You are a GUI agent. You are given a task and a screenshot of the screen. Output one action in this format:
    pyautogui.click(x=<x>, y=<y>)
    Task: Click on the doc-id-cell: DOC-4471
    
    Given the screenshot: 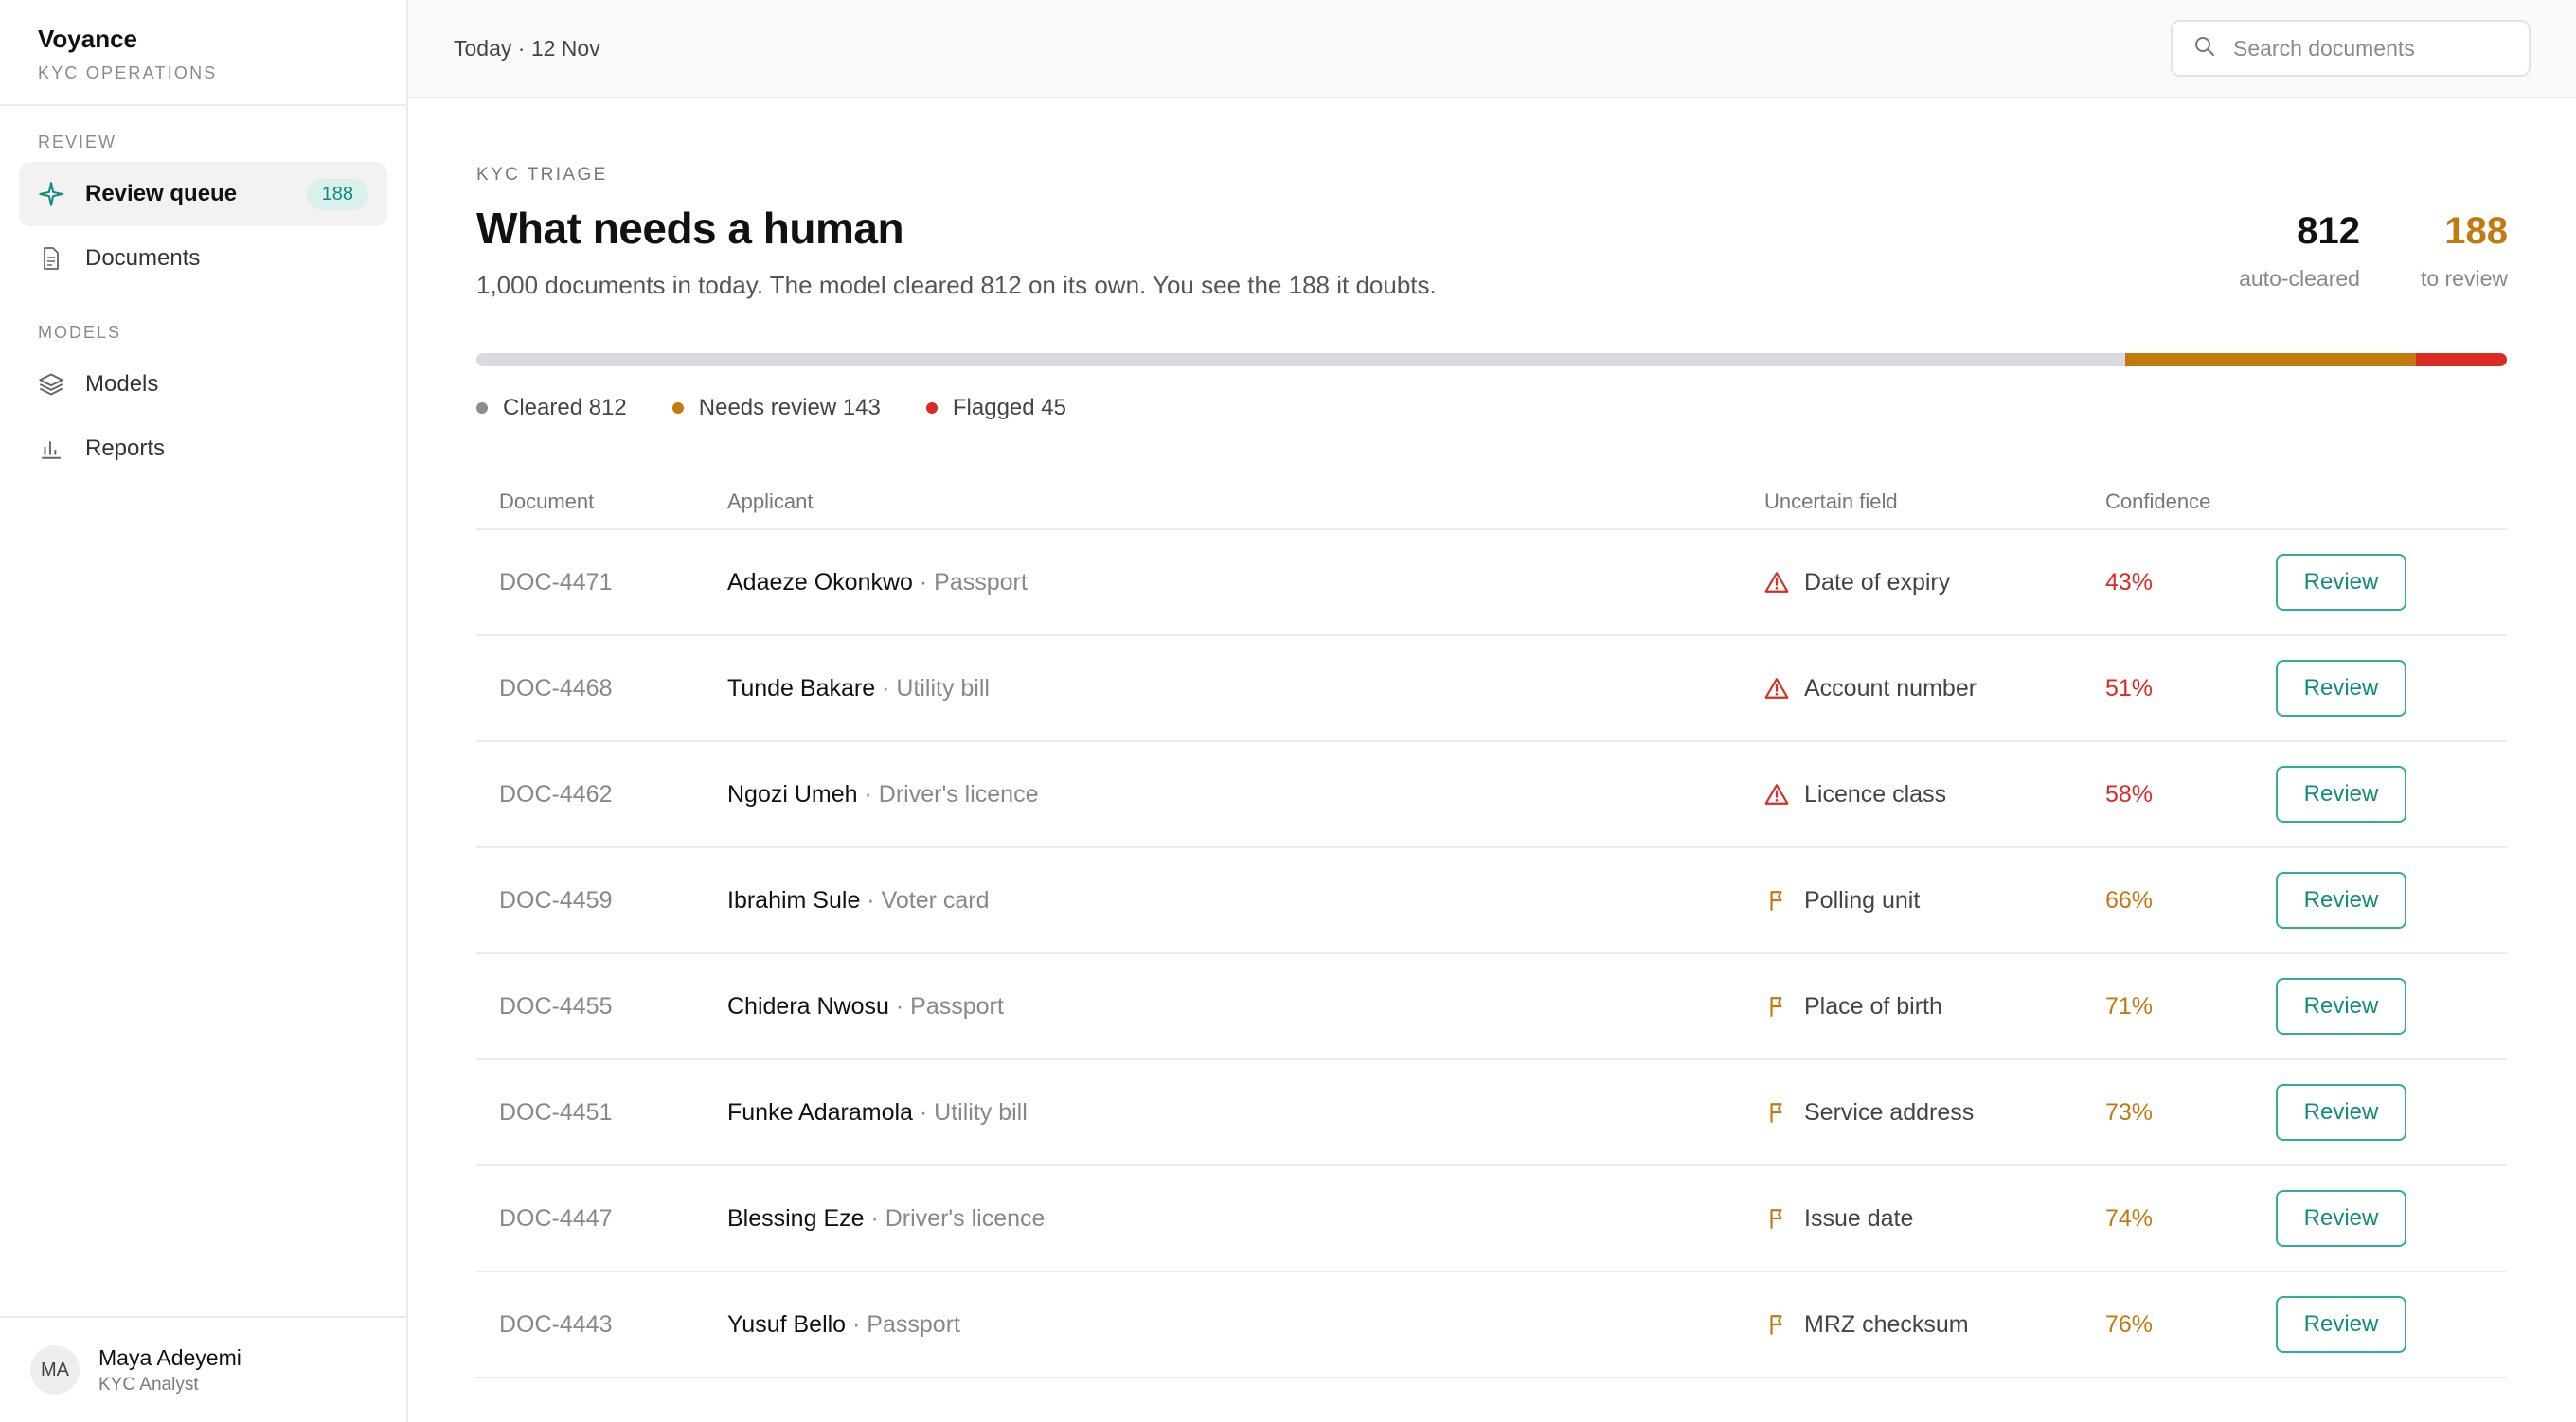 What is the action you would take?
    pyautogui.click(x=601, y=582)
    